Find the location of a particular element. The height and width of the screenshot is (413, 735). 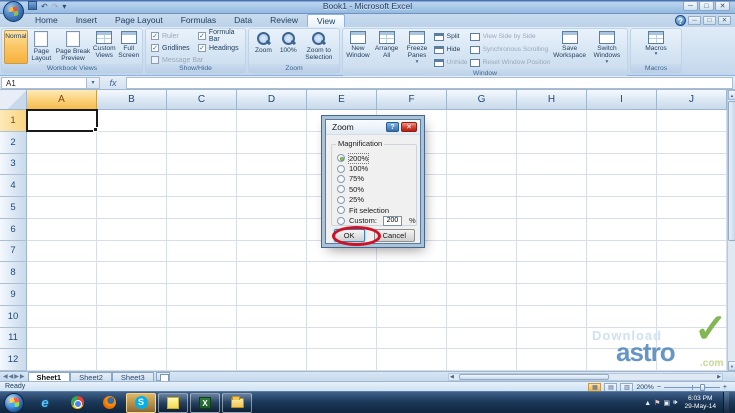

cell-G6 is located at coordinates (482, 229).